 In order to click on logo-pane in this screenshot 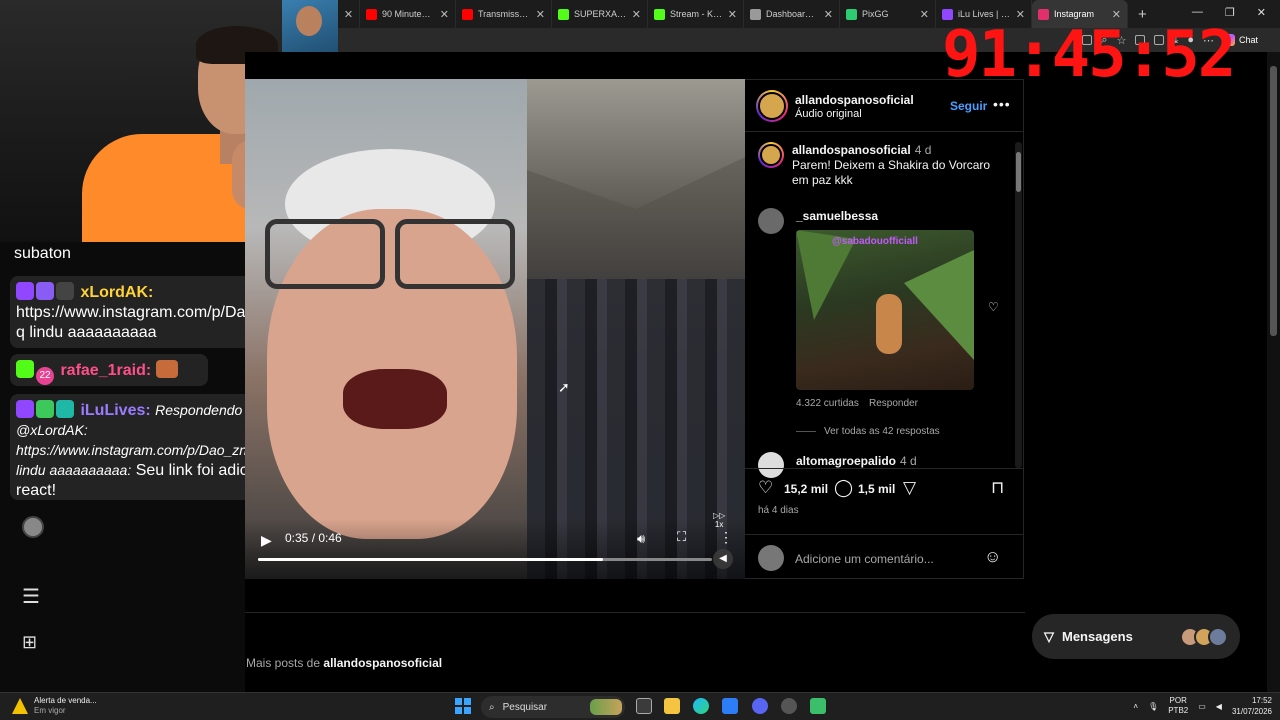, I will do `click(467, 710)`.